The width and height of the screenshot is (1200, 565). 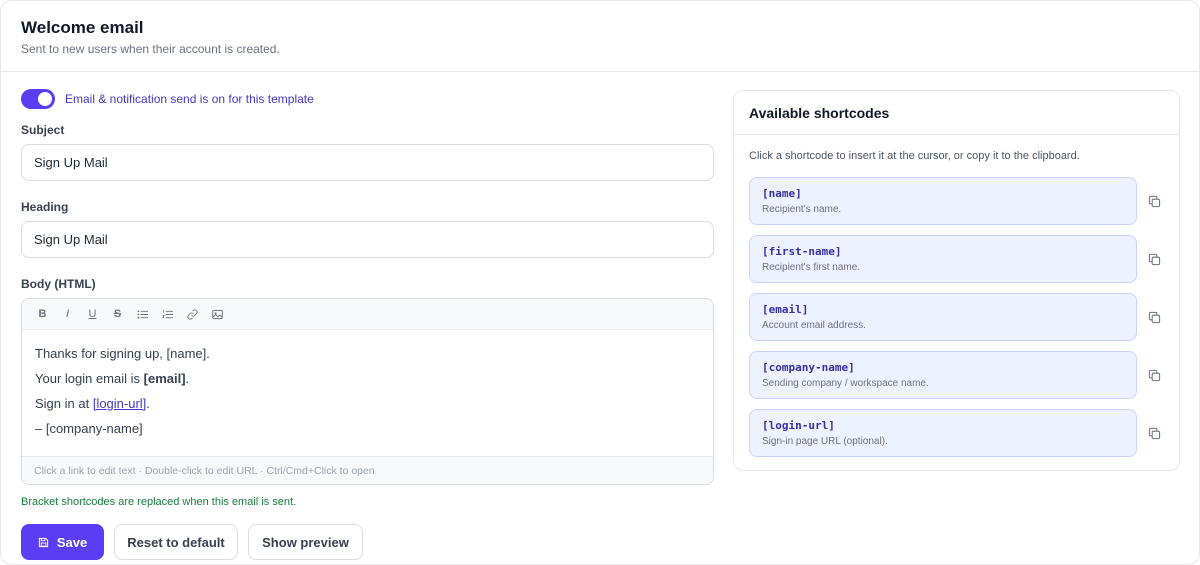 What do you see at coordinates (808, 367) in the screenshot?
I see `shortcode-code: [company-name]` at bounding box center [808, 367].